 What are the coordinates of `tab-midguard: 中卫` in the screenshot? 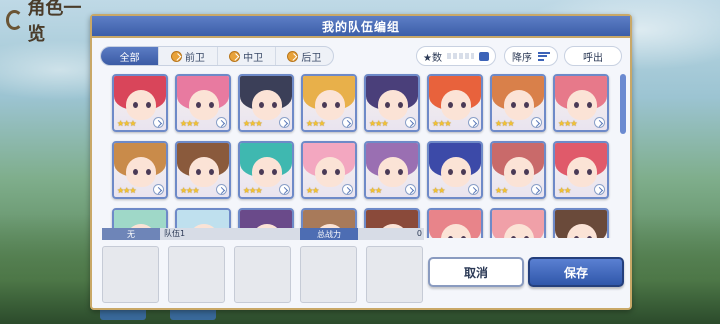 It's located at (247, 56).